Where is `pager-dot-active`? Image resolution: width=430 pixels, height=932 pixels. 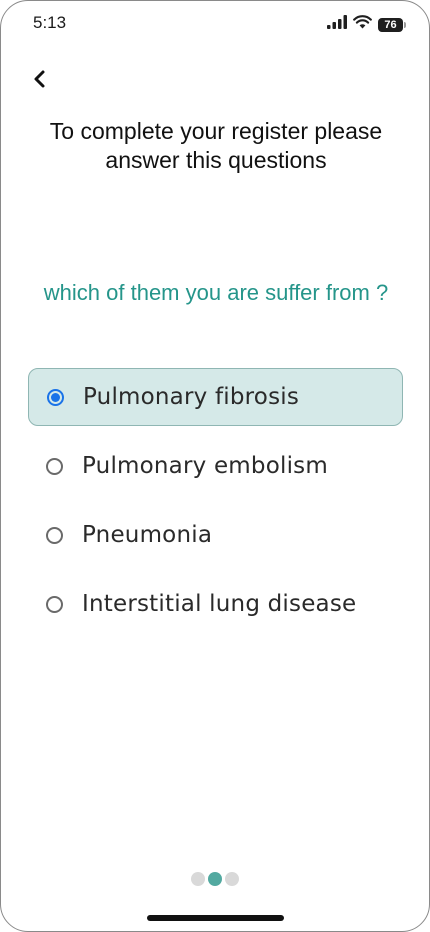 pager-dot-active is located at coordinates (215, 879).